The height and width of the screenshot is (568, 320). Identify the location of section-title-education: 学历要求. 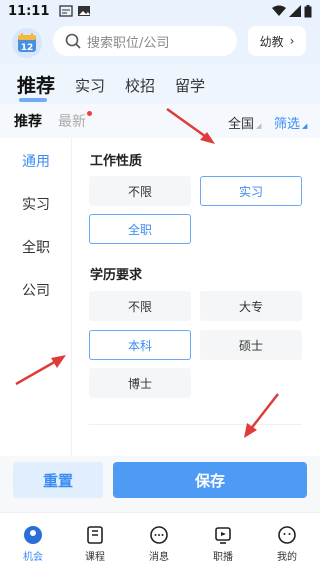
(116, 275).